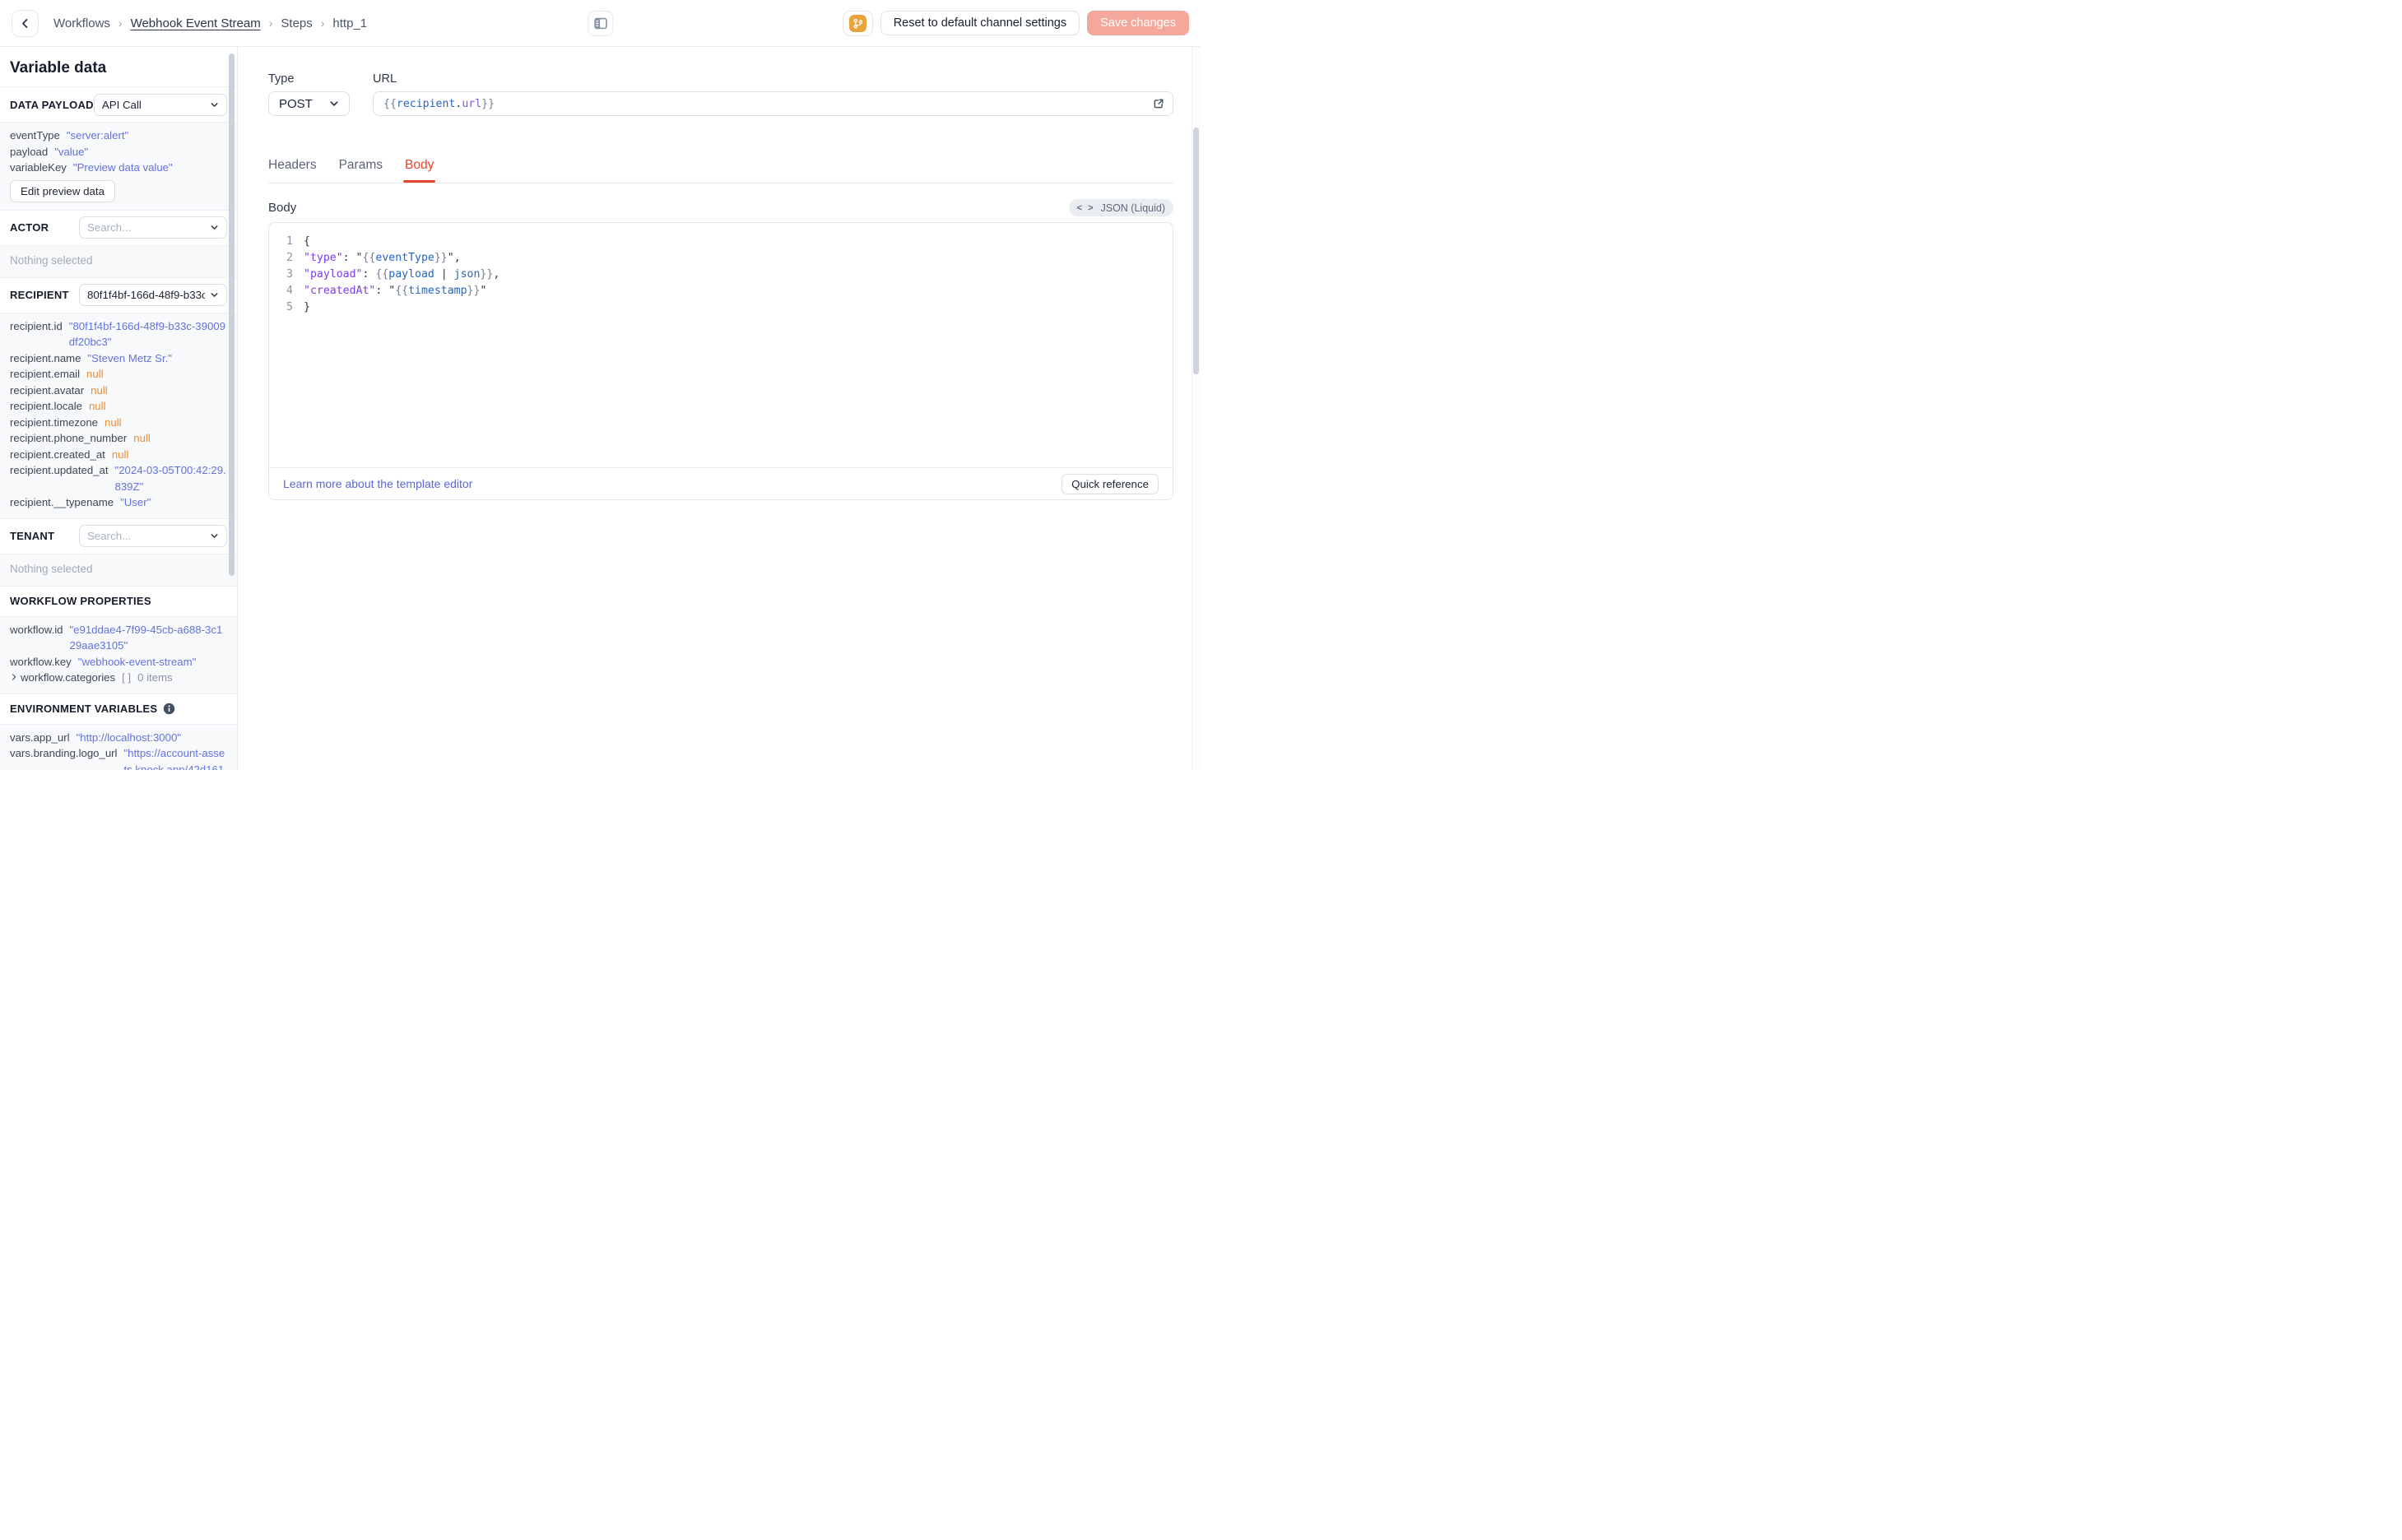  I want to click on categories-brackets: [ ], so click(127, 677).